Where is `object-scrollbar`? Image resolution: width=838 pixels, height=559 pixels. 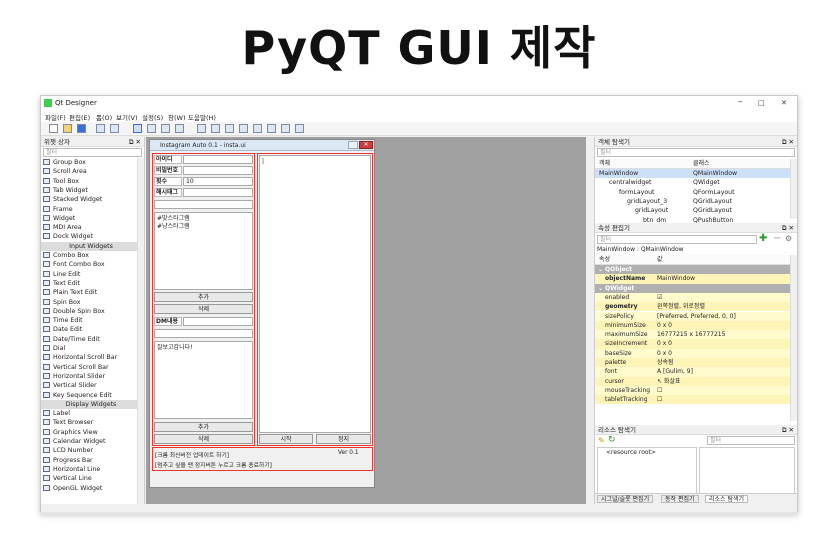 object-scrollbar is located at coordinates (793, 189).